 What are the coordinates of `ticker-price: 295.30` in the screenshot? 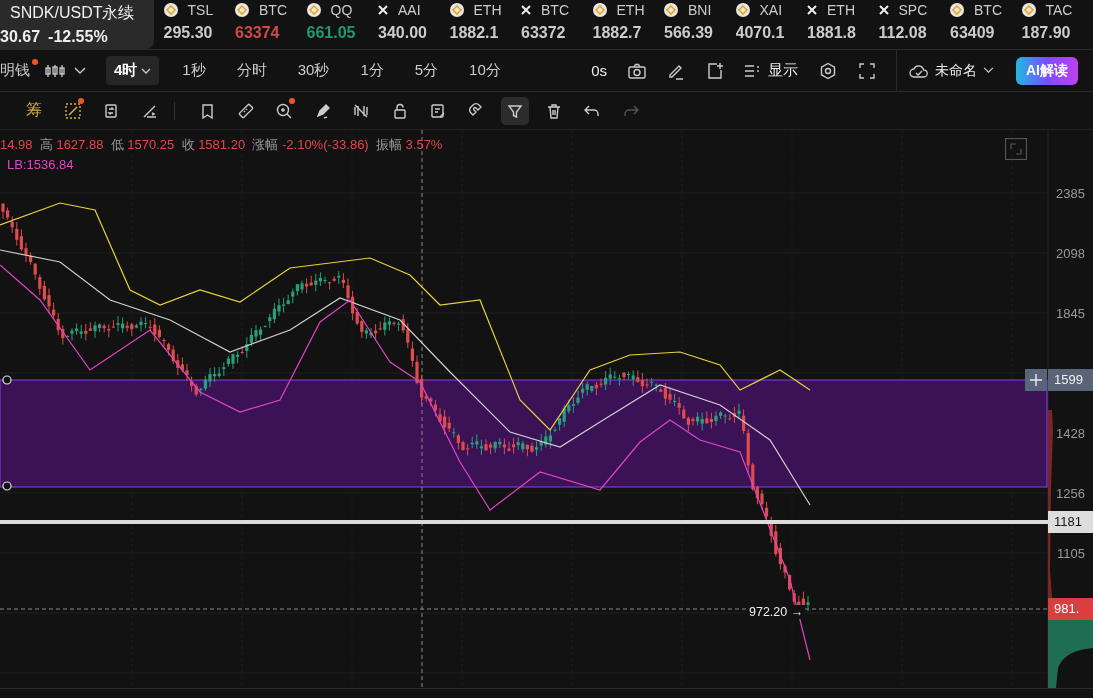 It's located at (188, 33).